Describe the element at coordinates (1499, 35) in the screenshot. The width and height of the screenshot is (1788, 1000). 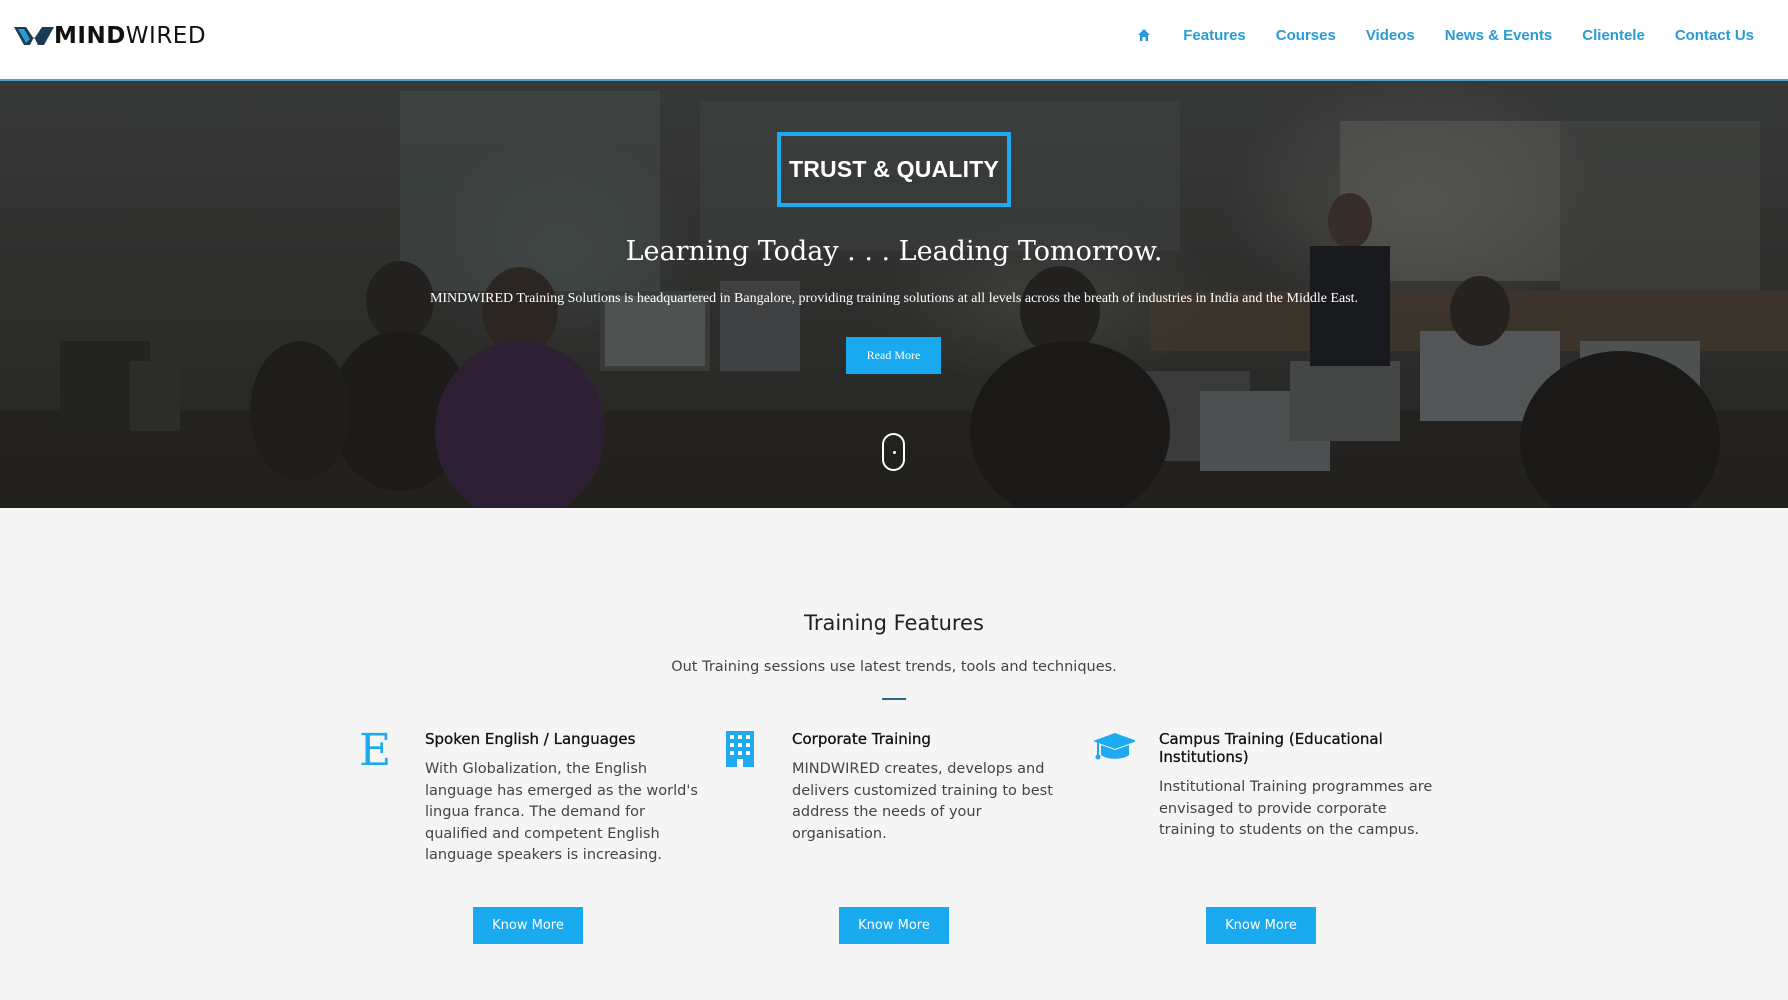
I see `nav-news-events: News & Events` at that location.